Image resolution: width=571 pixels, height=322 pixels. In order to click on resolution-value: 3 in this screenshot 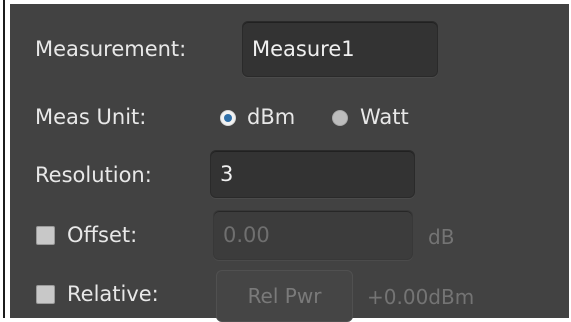, I will do `click(227, 174)`.